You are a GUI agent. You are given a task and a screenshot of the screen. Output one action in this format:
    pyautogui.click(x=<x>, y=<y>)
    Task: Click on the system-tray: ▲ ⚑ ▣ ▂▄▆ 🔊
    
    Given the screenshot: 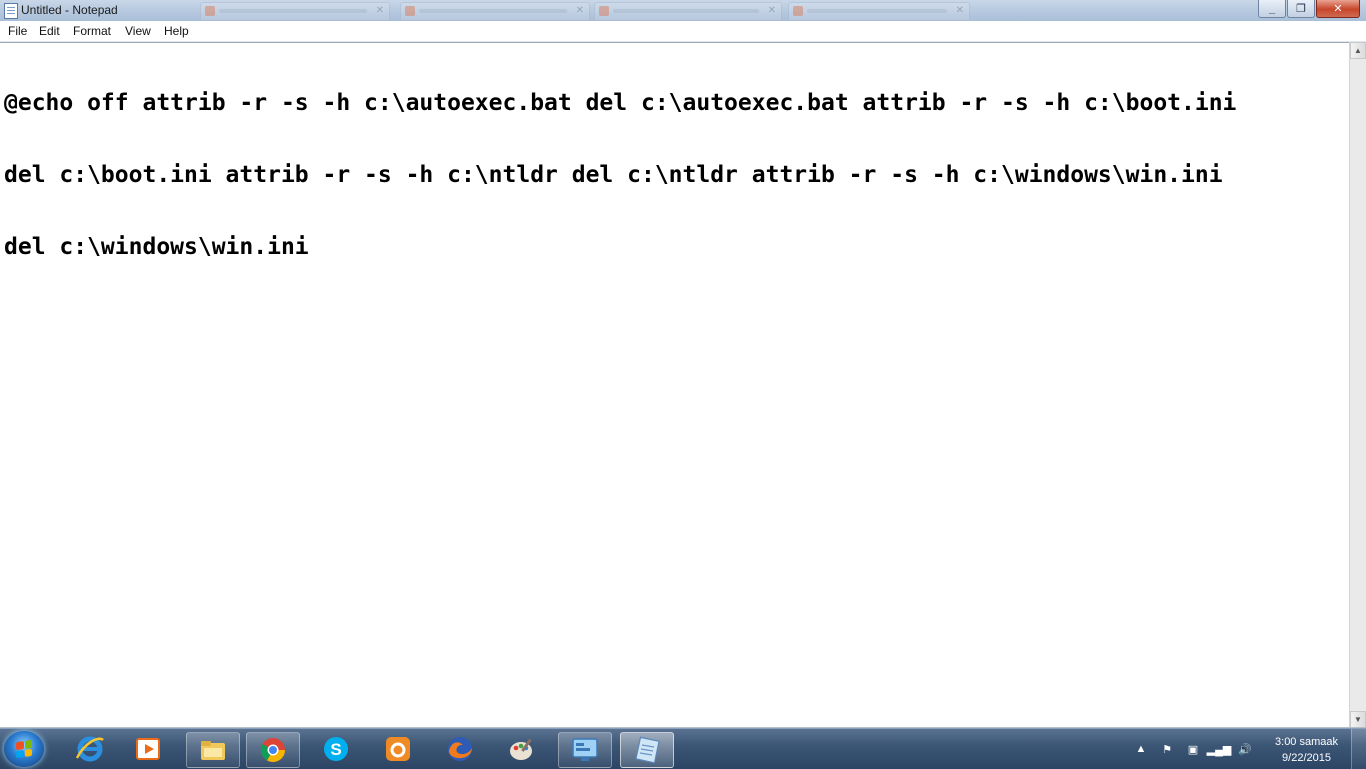 What is the action you would take?
    pyautogui.click(x=1193, y=749)
    